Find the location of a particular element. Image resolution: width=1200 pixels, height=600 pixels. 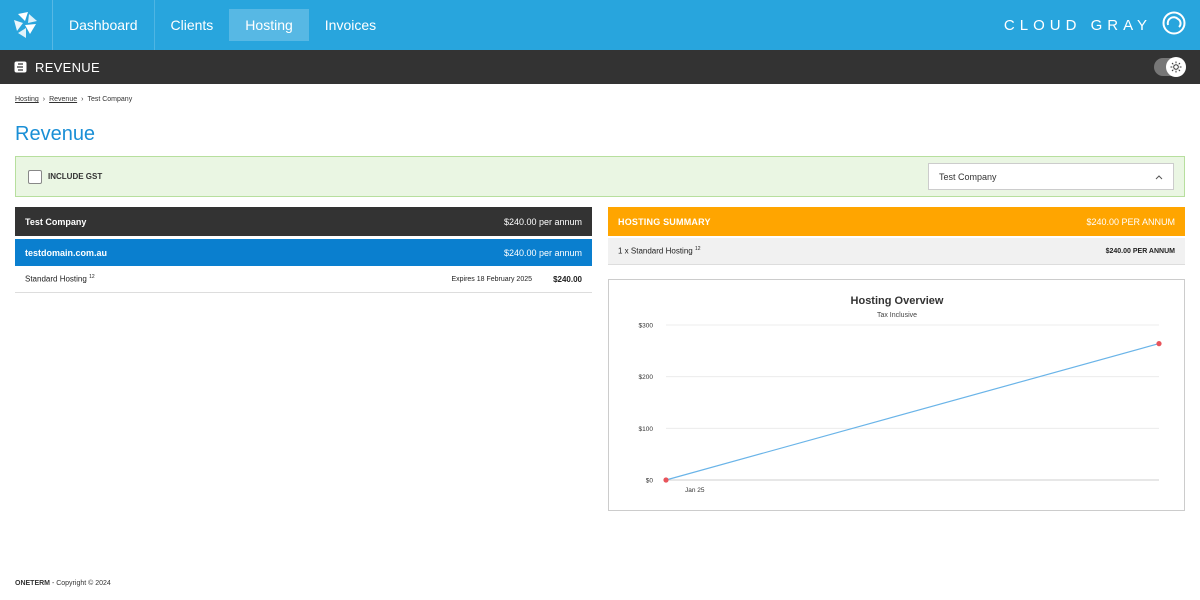

include-gst-label: INCLUDE GST is located at coordinates (75, 176).